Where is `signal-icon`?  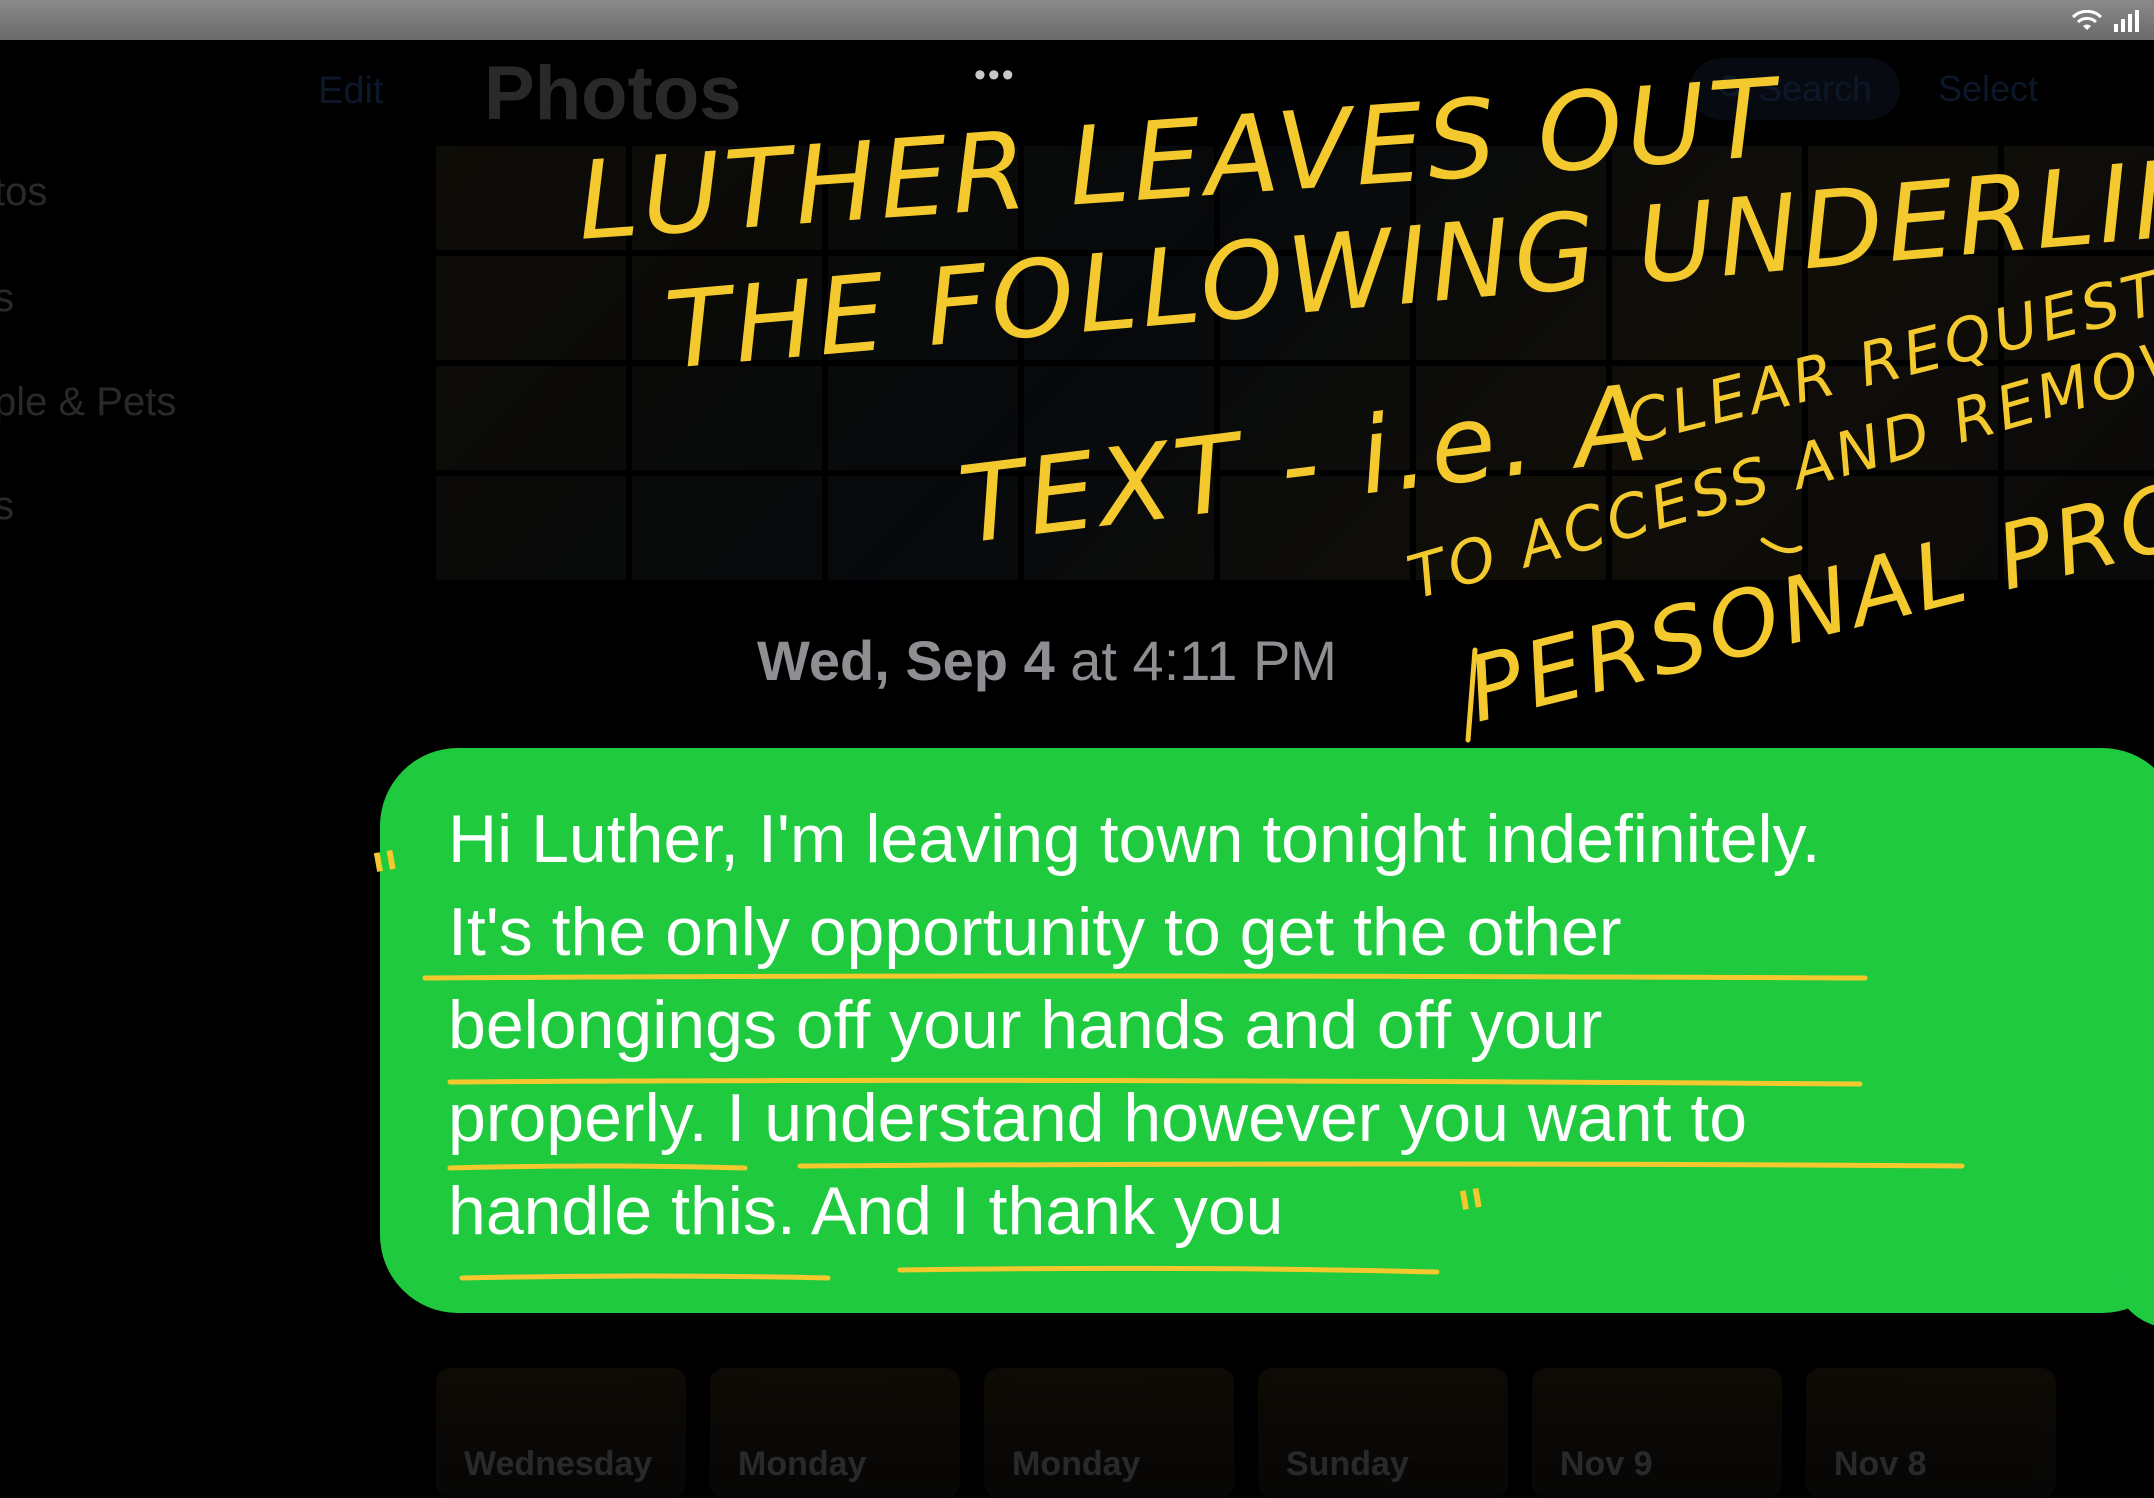
signal-icon is located at coordinates (2126, 21).